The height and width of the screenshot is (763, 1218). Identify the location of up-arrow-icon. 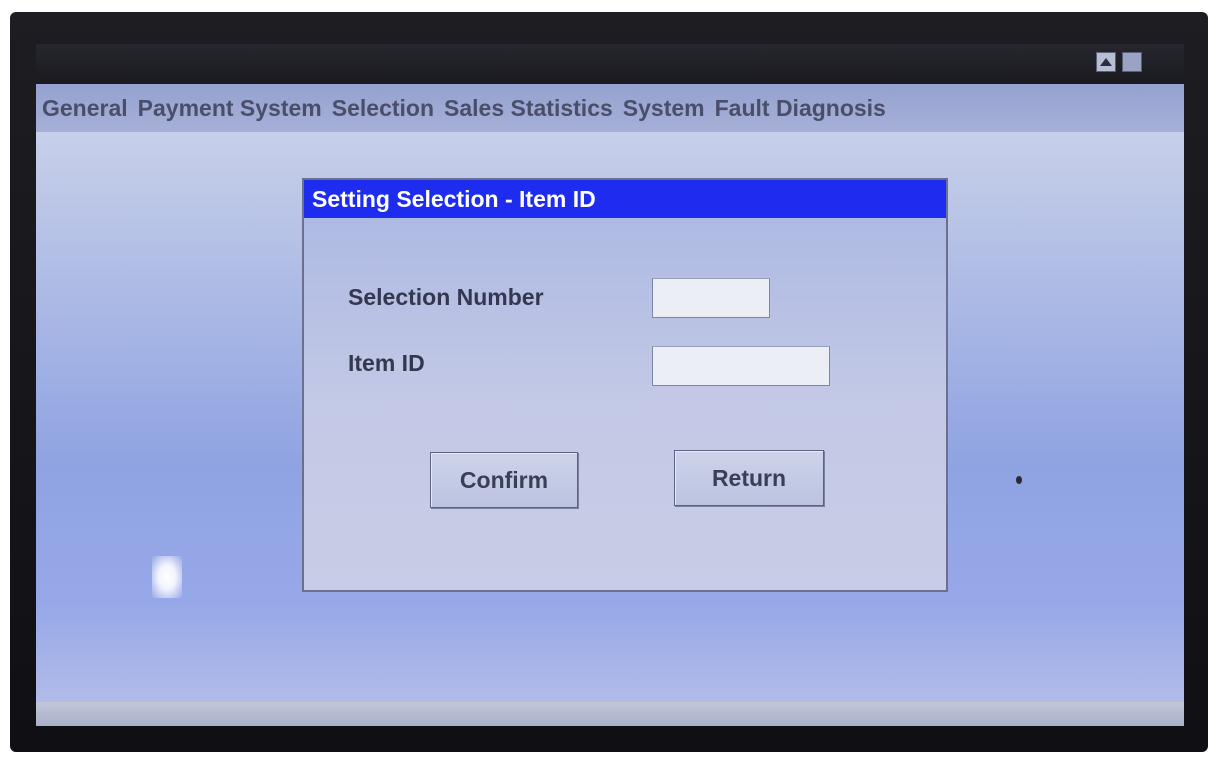
(1106, 62).